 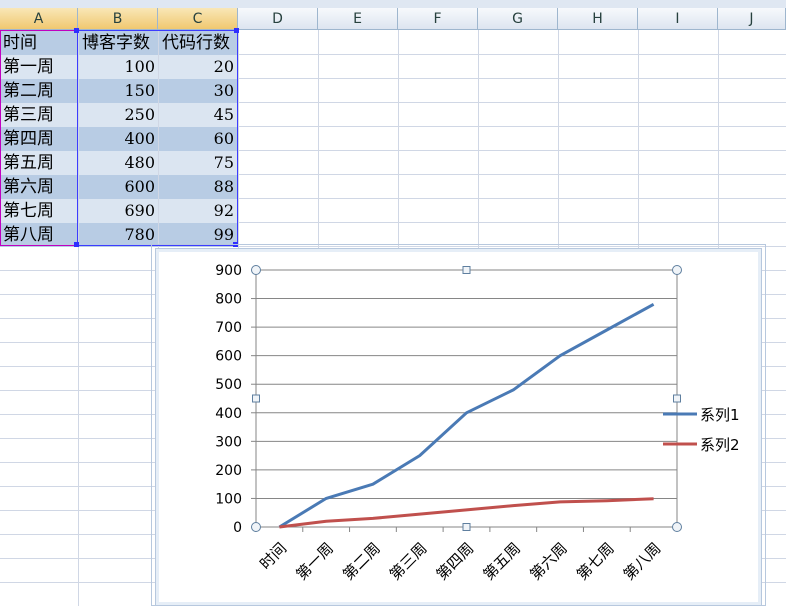 I want to click on column-header-d: D, so click(x=278, y=19).